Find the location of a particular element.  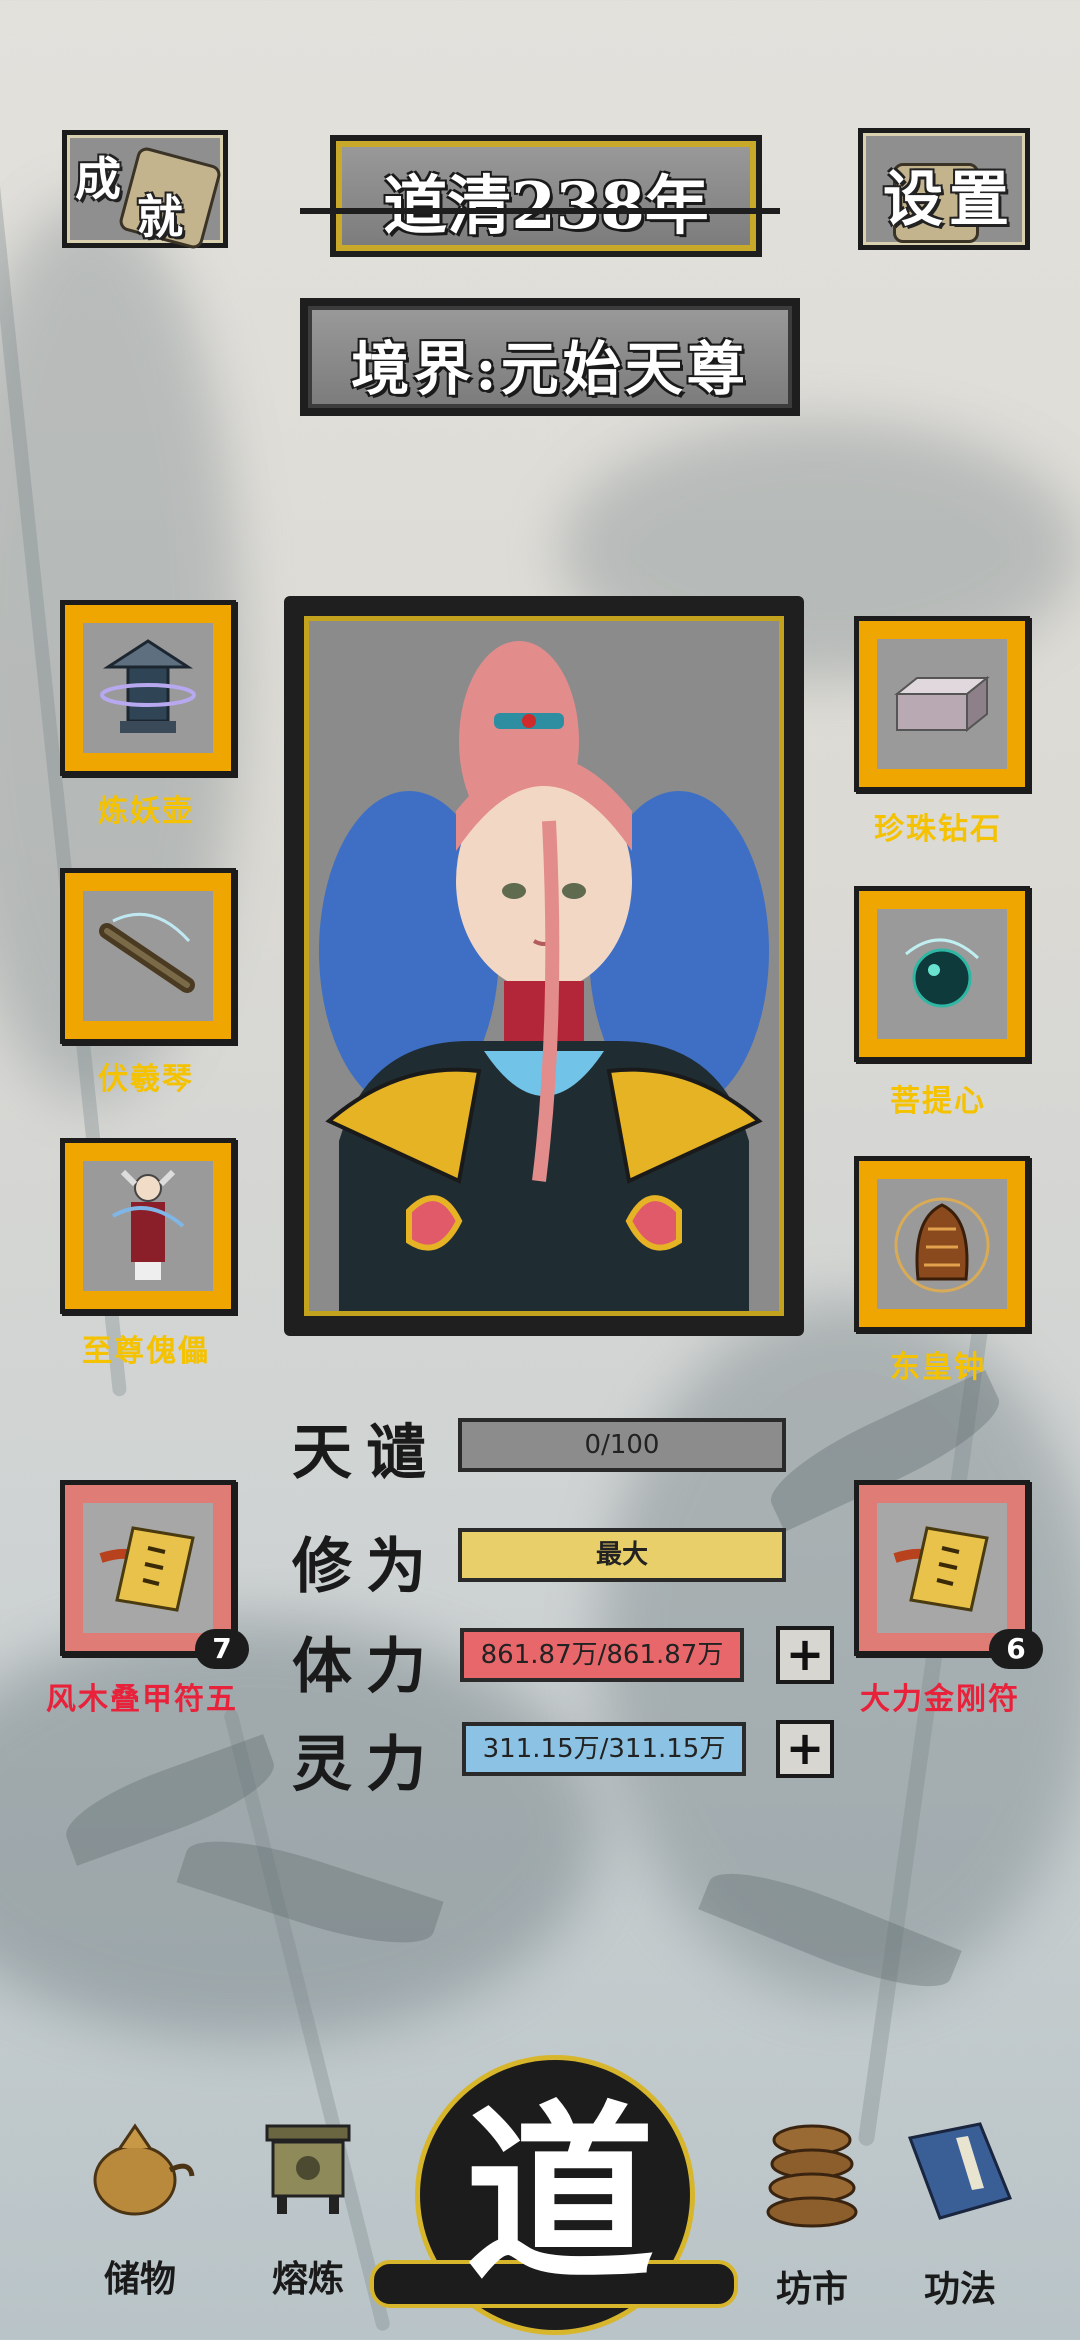

lingli-plus-button: + is located at coordinates (805, 1749).